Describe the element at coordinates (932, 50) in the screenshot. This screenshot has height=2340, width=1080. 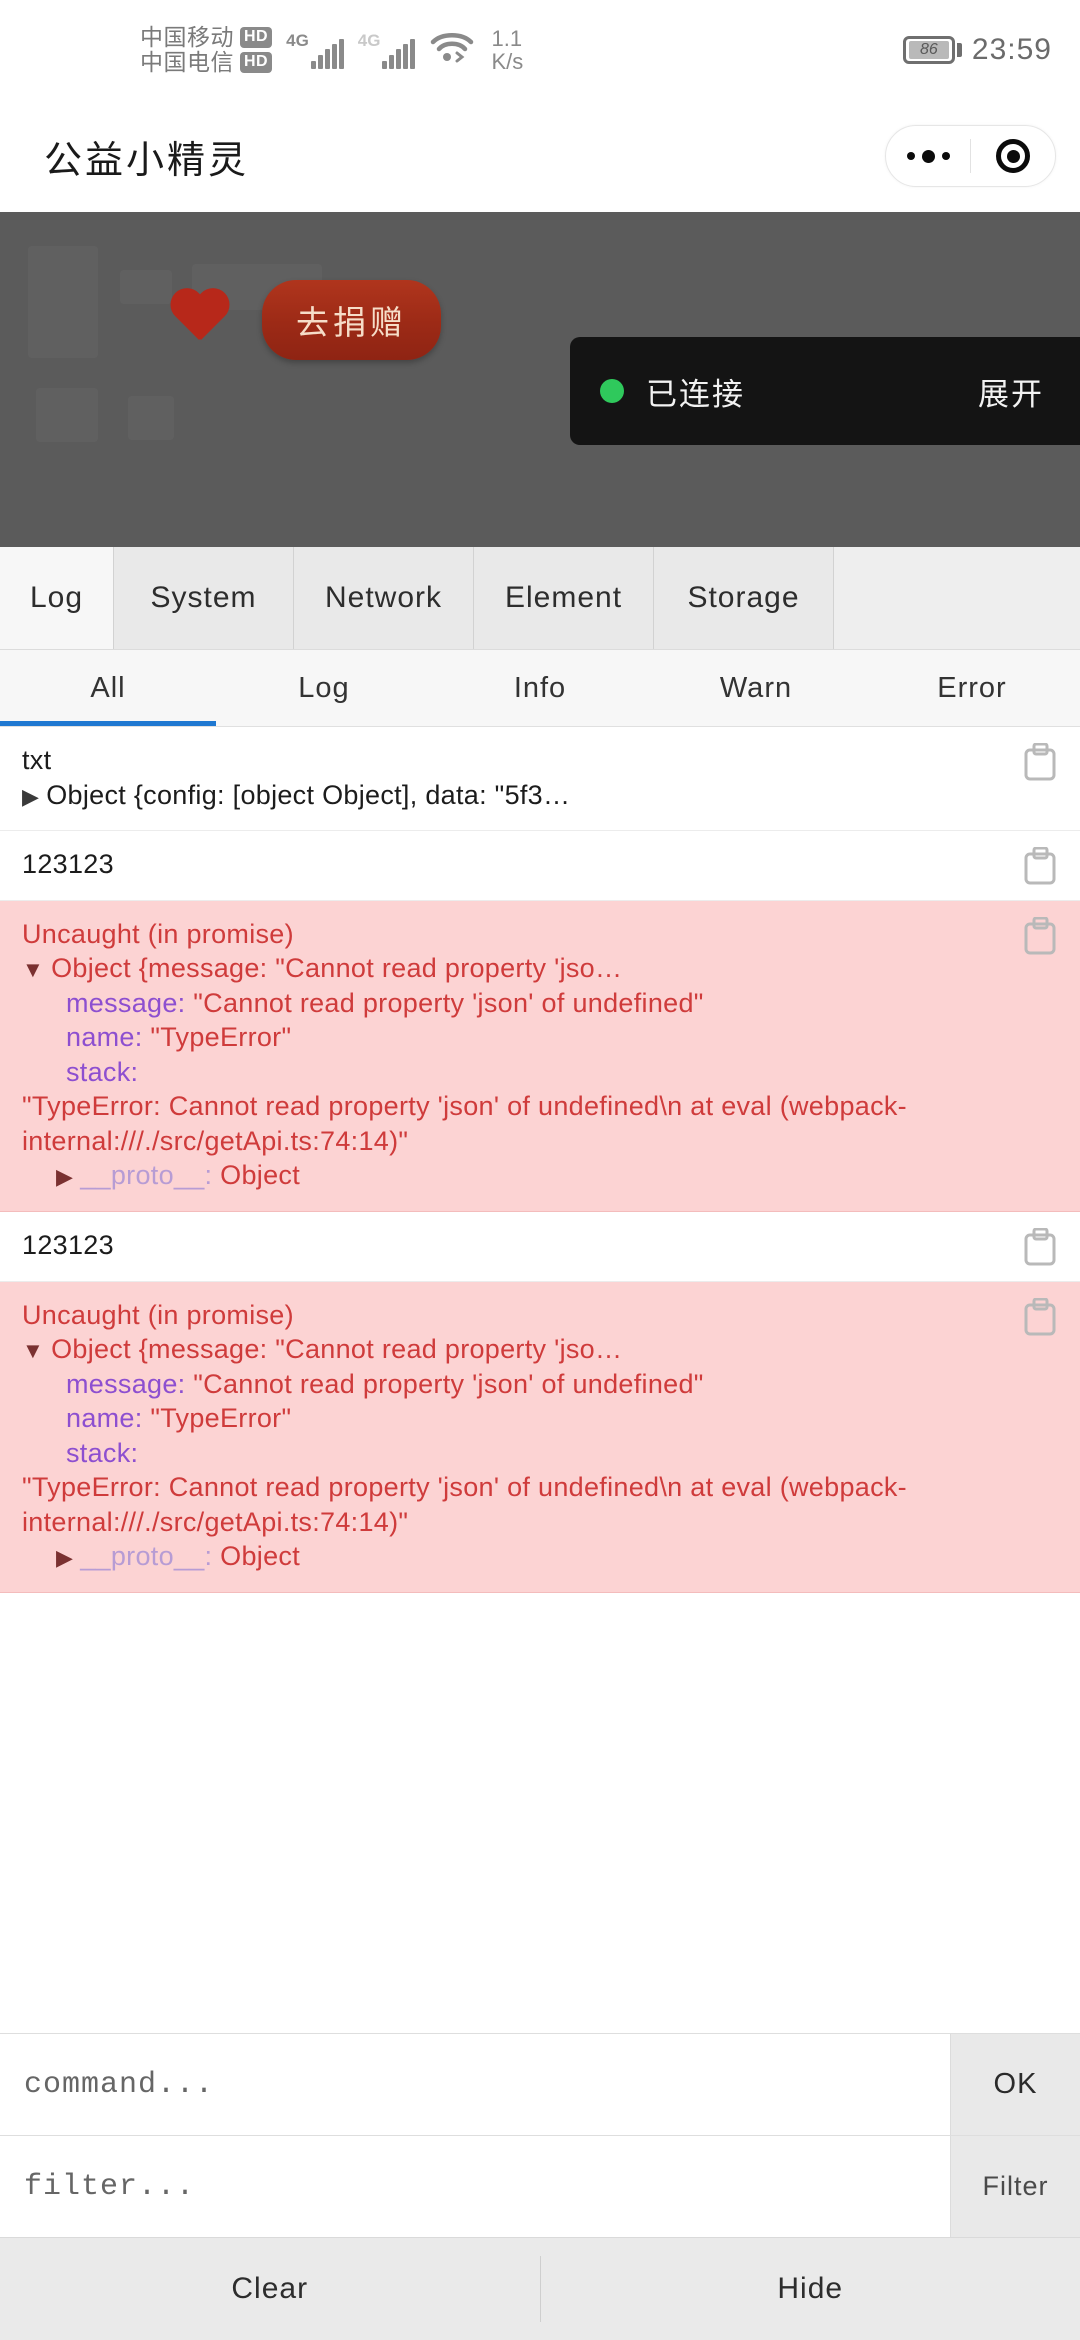
I see `battery-icon: 86` at that location.